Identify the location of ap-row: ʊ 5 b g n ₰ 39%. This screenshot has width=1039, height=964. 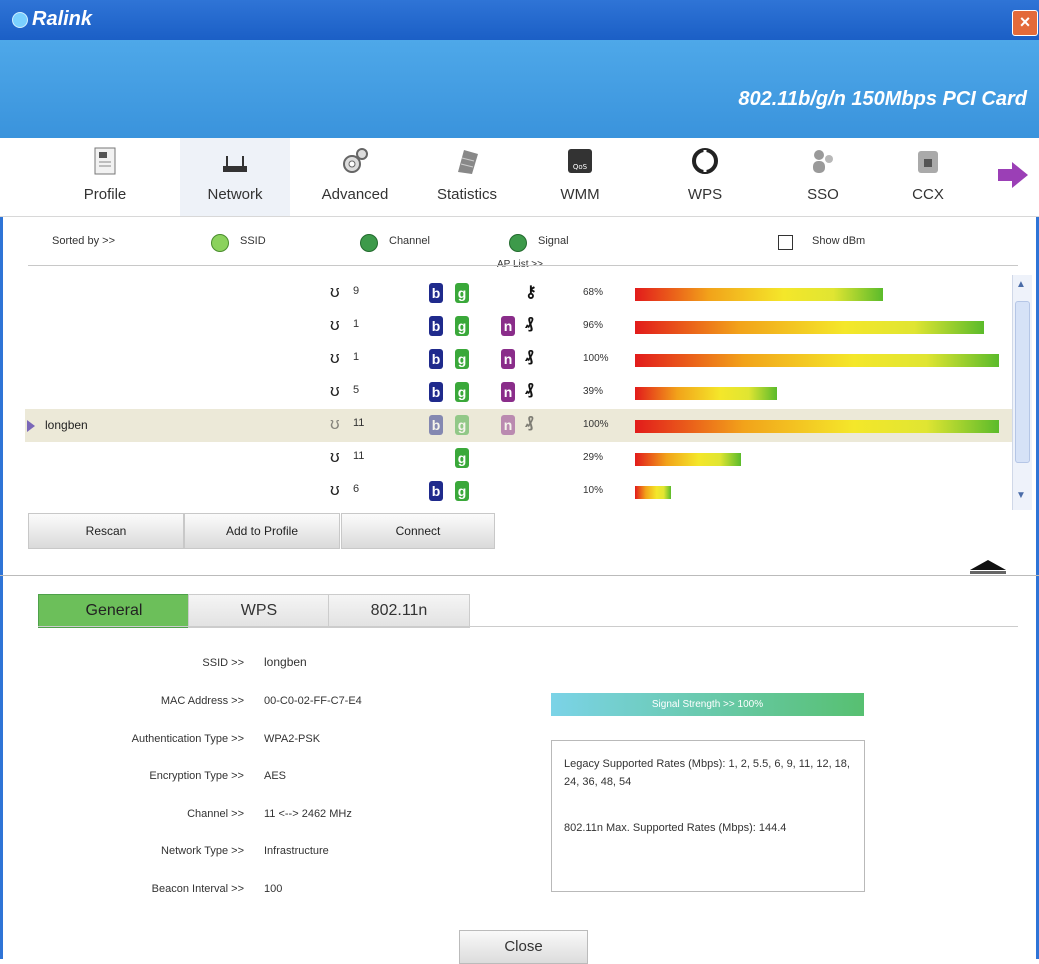
(520, 392).